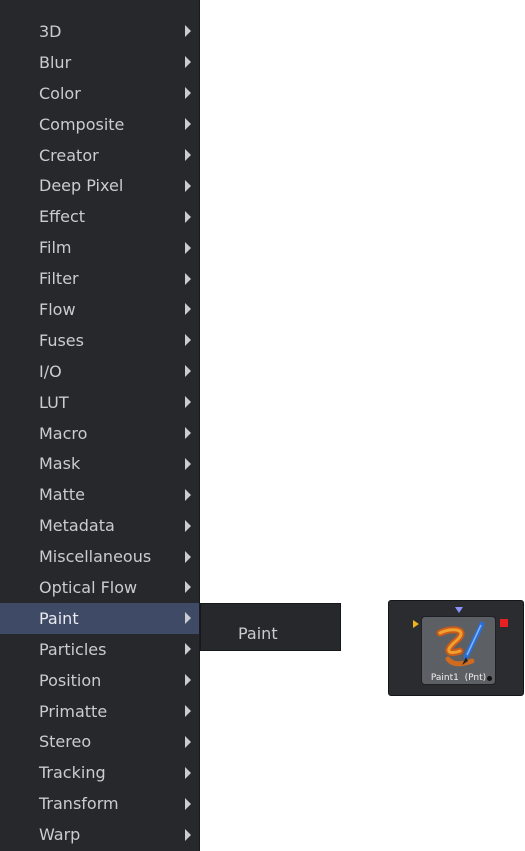 Image resolution: width=525 pixels, height=851 pixels. I want to click on menu-item-label: LUT, so click(54, 402).